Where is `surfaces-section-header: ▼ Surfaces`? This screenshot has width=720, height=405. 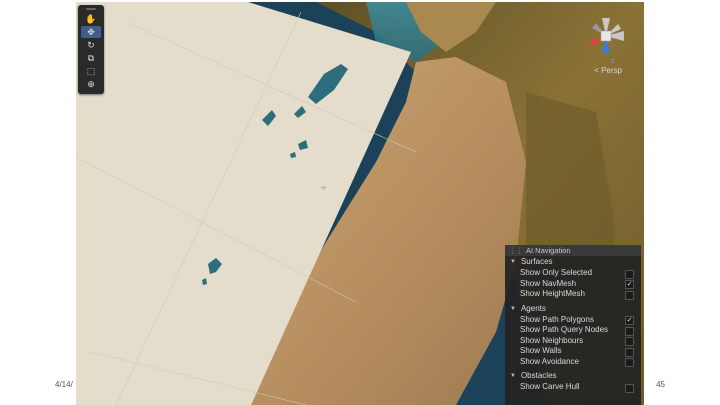 surfaces-section-header: ▼ Surfaces is located at coordinates (573, 262).